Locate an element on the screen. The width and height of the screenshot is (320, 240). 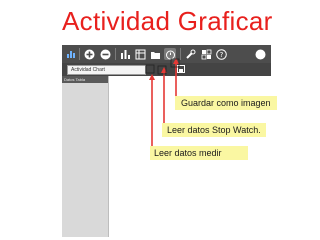
folder-icon is located at coordinates (155, 54).